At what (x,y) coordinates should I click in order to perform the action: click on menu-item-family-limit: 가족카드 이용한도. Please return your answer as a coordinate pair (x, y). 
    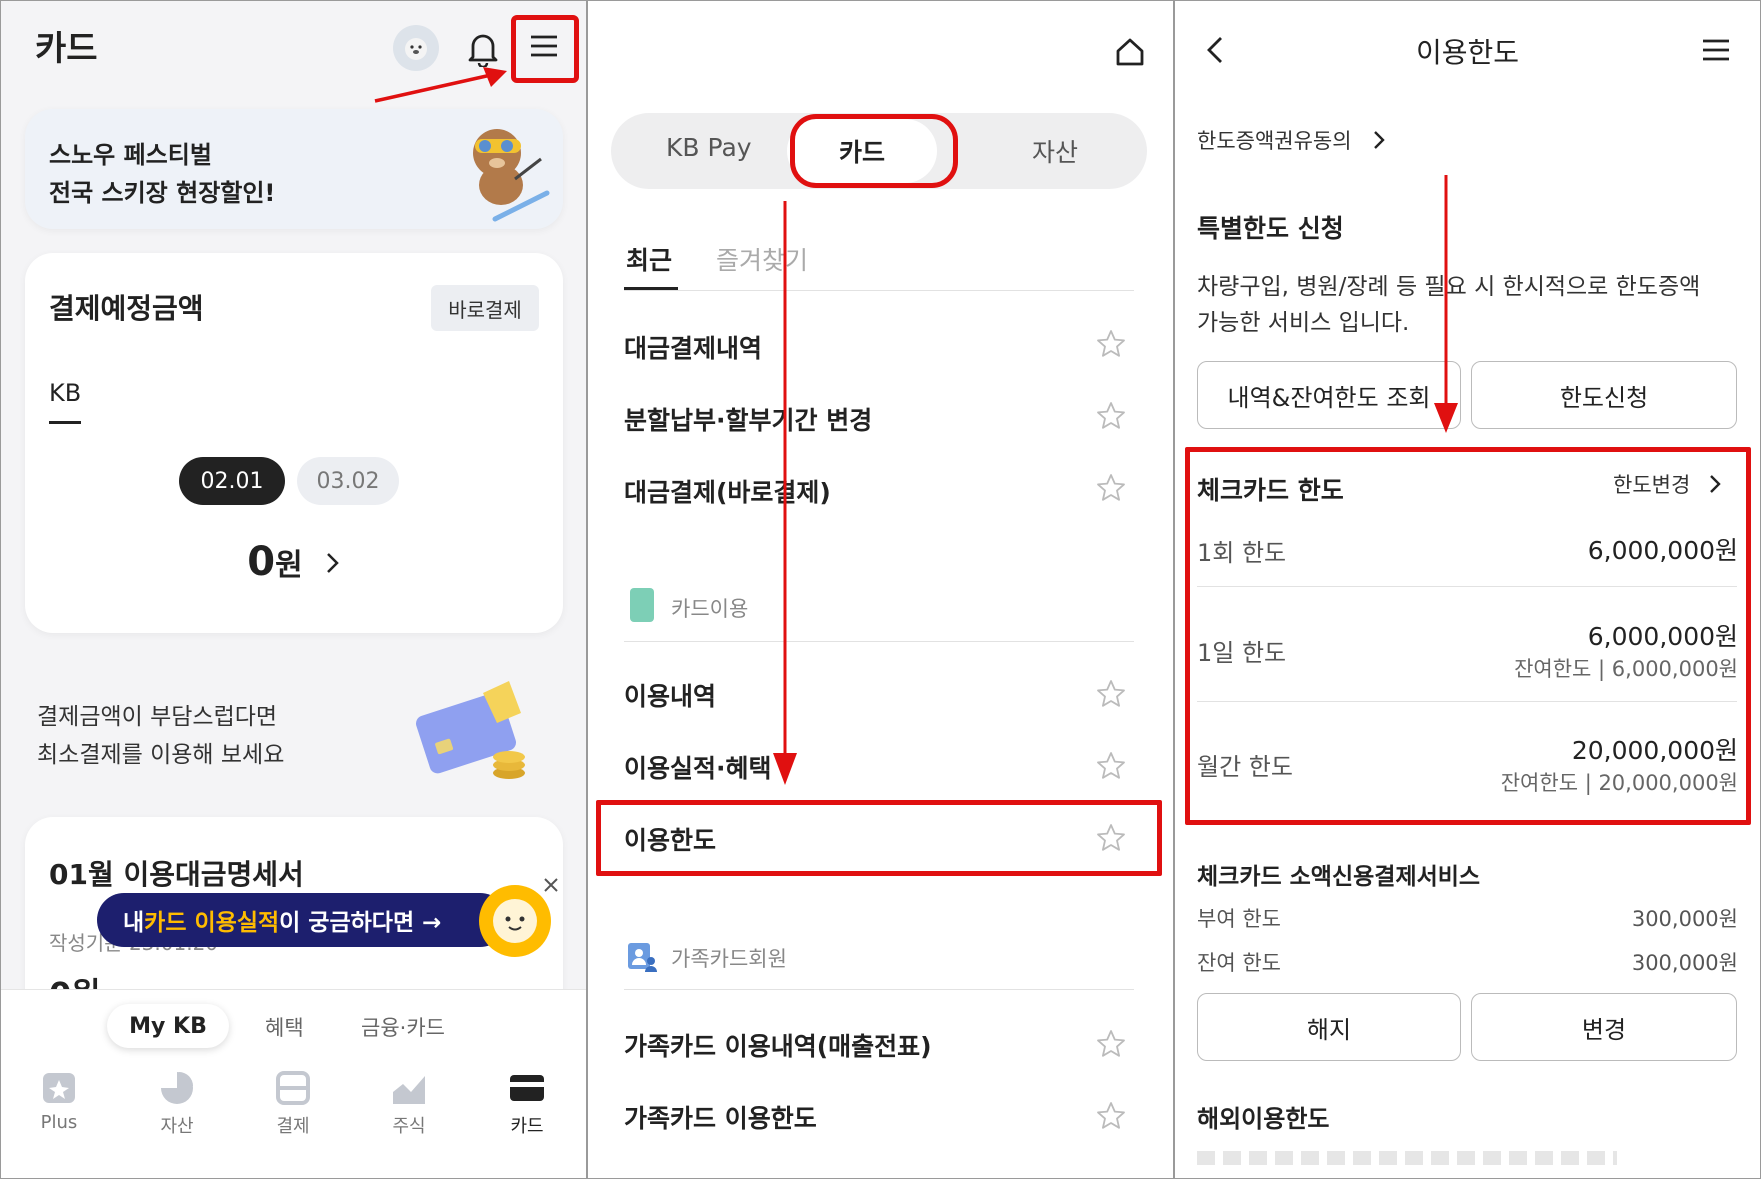
    Looking at the image, I should click on (720, 1117).